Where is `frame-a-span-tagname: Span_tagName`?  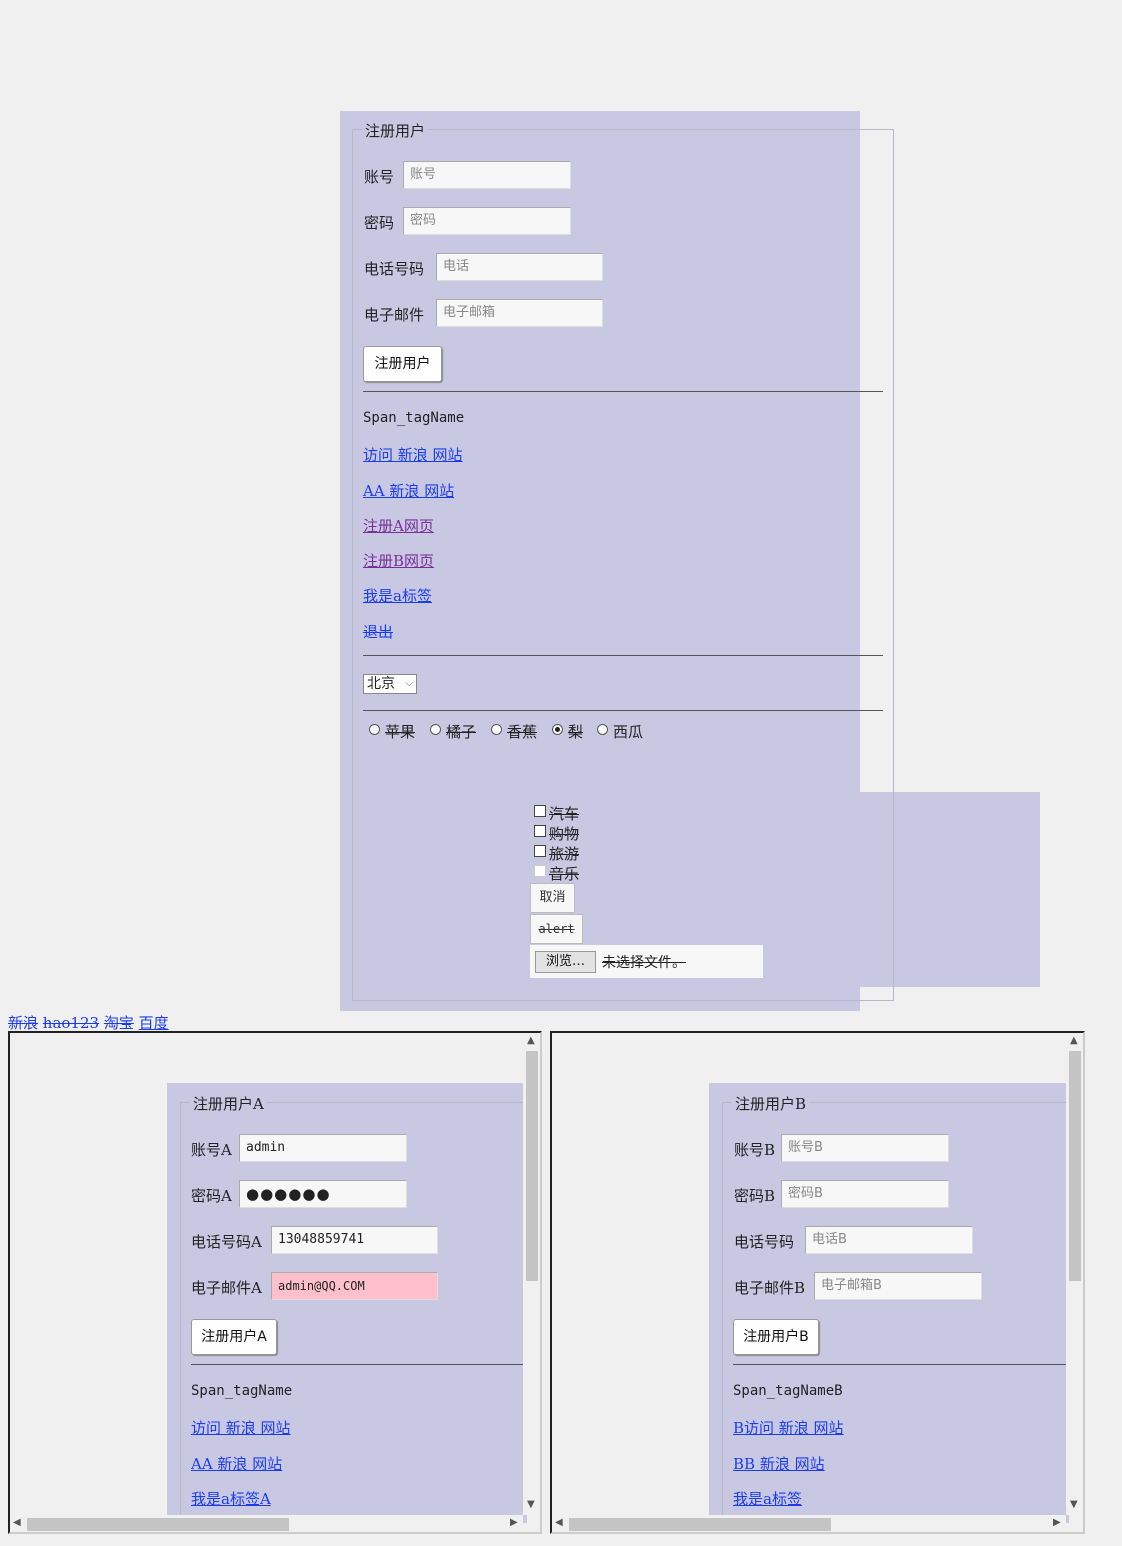
frame-a-span-tagname: Span_tagName is located at coordinates (242, 1391).